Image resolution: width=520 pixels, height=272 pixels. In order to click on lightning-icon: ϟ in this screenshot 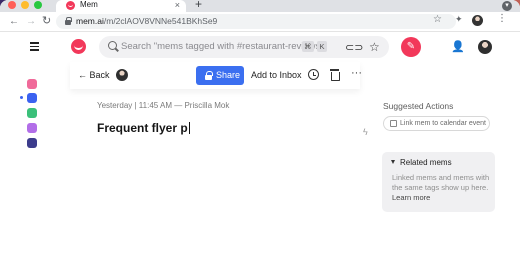, I will do `click(365, 132)`.